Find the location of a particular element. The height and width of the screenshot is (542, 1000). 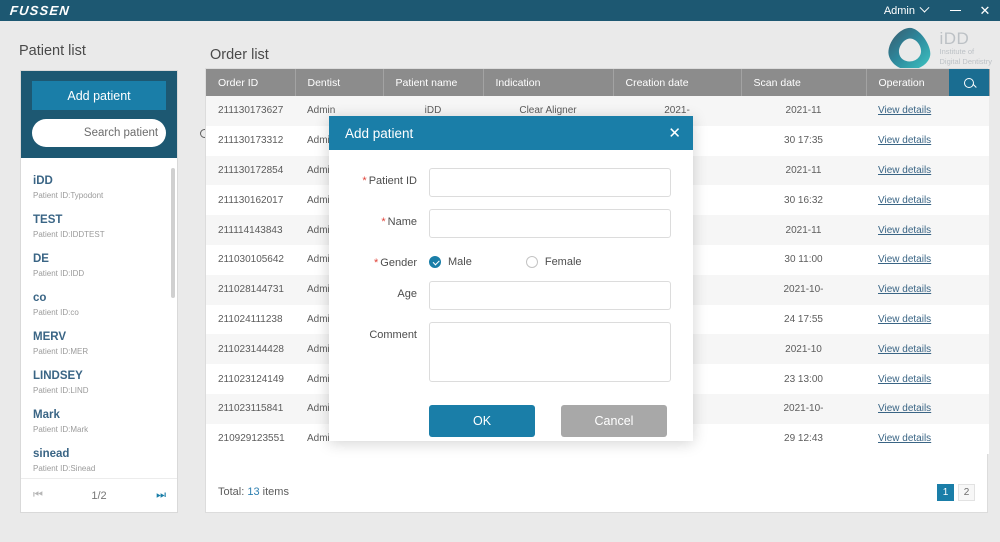

page-button: 2 is located at coordinates (966, 492).